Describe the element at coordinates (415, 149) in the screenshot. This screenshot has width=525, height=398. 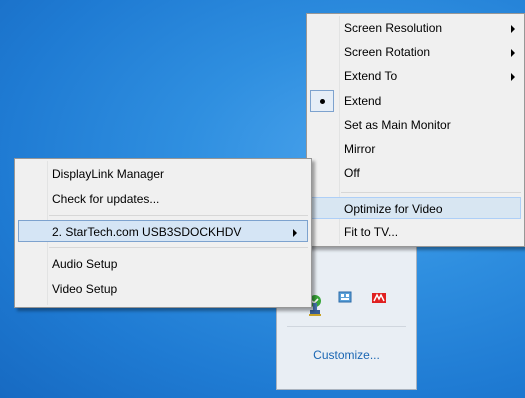
I see `menu-item-mirror: Mirror` at that location.